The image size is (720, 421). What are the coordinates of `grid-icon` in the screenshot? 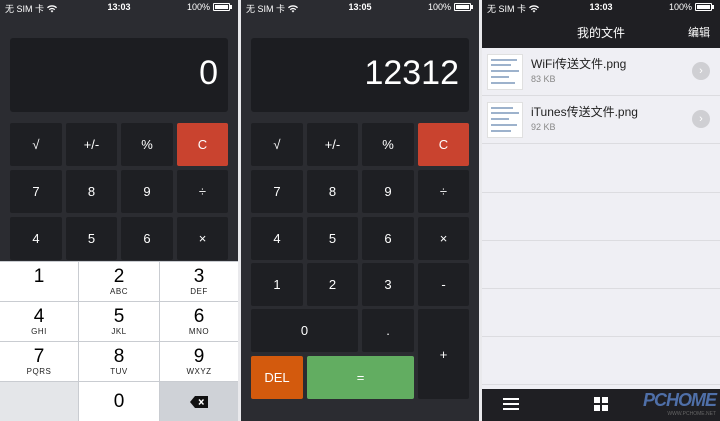 It's located at (601, 404).